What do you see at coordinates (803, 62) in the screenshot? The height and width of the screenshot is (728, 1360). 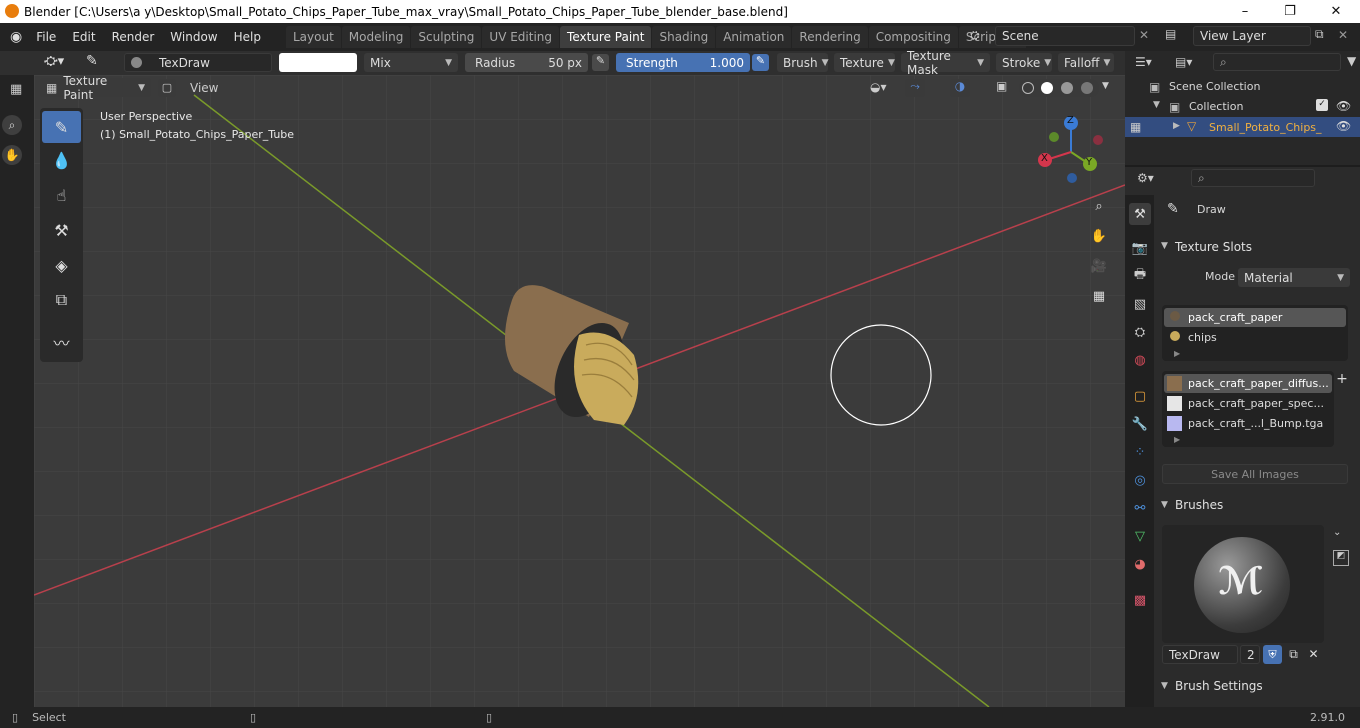 I see `brush-menu: Brush ▼` at bounding box center [803, 62].